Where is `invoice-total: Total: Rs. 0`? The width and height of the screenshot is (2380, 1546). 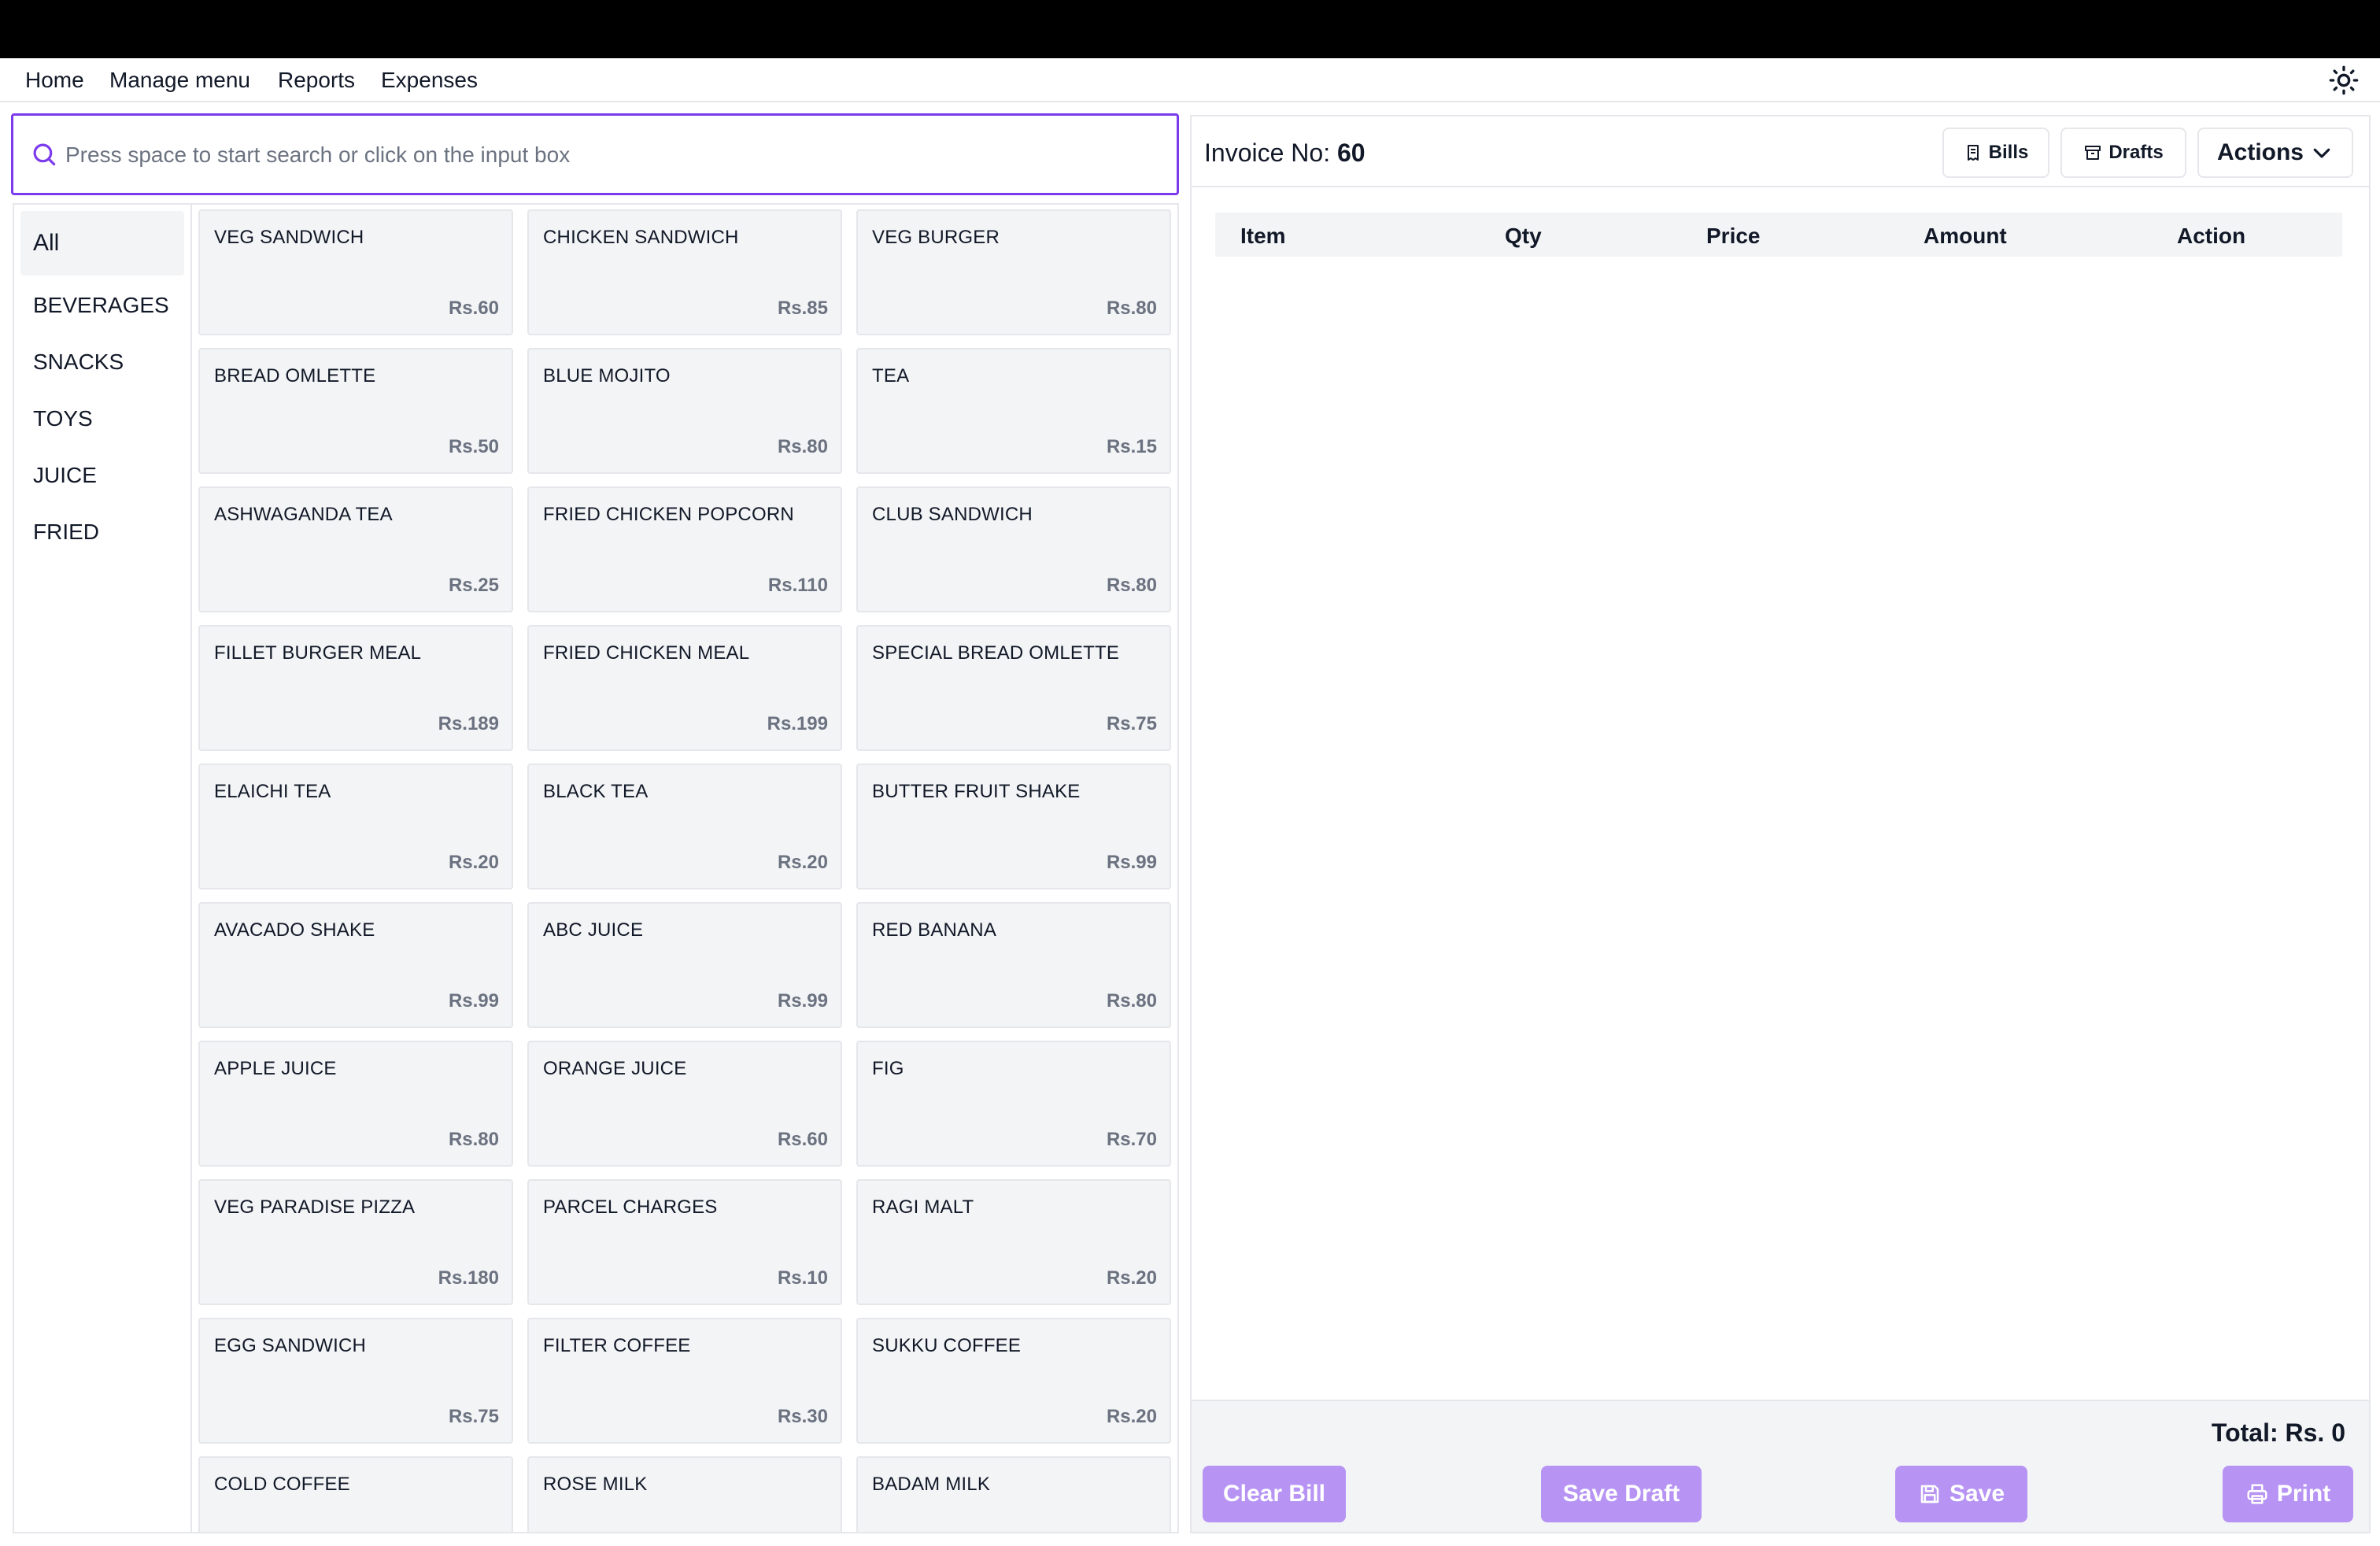 invoice-total: Total: Rs. 0 is located at coordinates (2278, 1433).